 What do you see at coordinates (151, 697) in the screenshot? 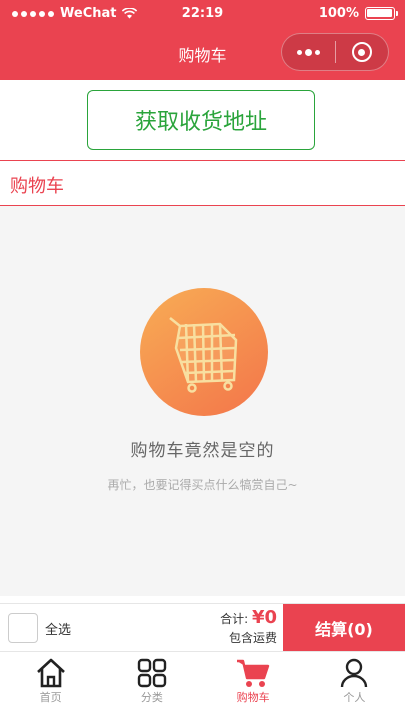
I see `tab-category-label: 分类` at bounding box center [151, 697].